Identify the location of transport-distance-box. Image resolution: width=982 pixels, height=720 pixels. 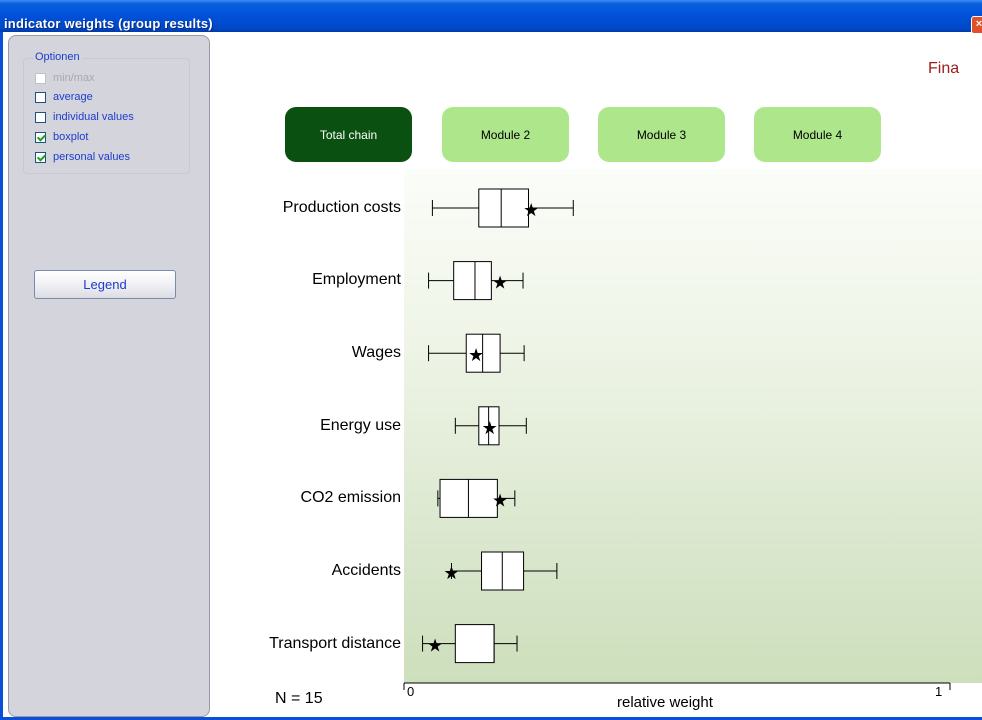
(474, 644).